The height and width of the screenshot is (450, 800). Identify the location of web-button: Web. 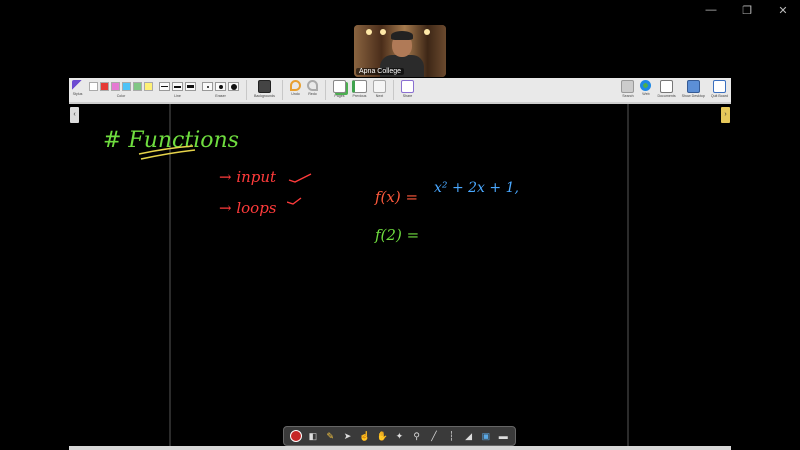
(646, 88).